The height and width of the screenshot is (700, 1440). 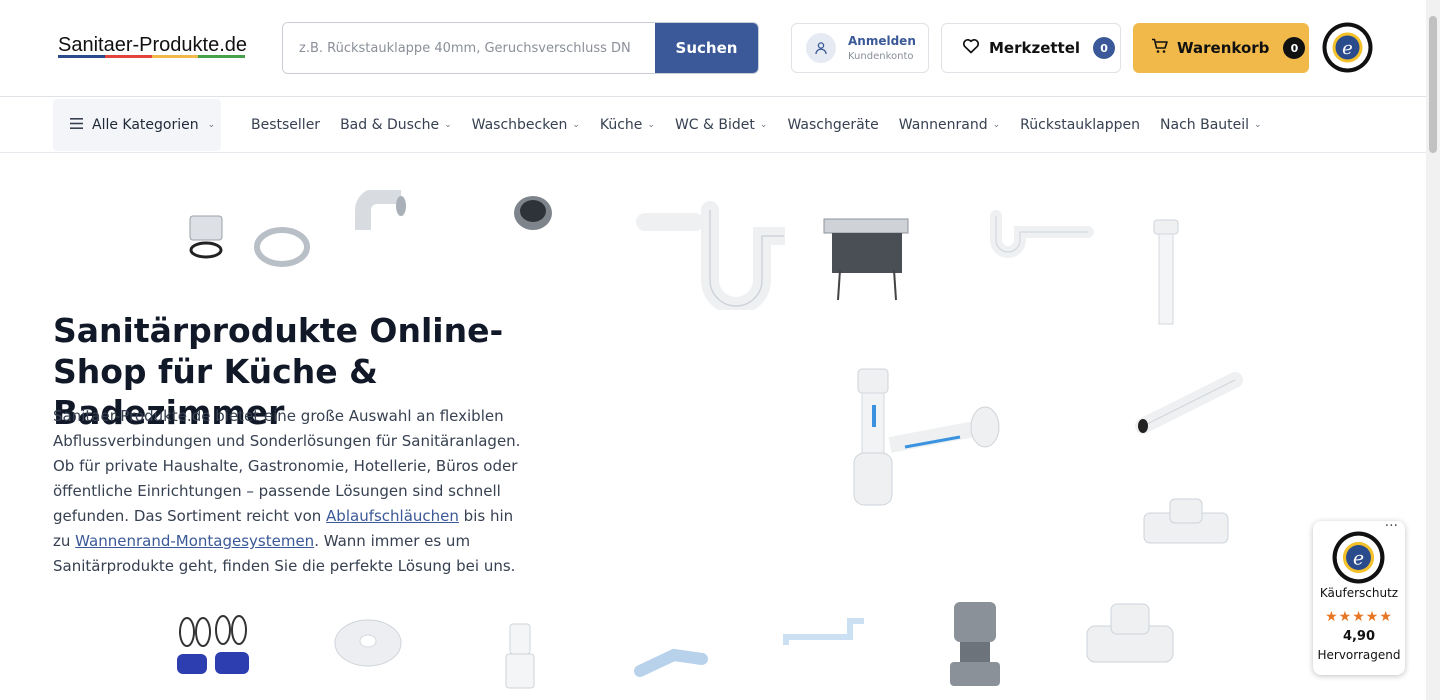 What do you see at coordinates (1211, 125) in the screenshot?
I see `nav-item-nach-bauteil: Nach Bauteil ⌄` at bounding box center [1211, 125].